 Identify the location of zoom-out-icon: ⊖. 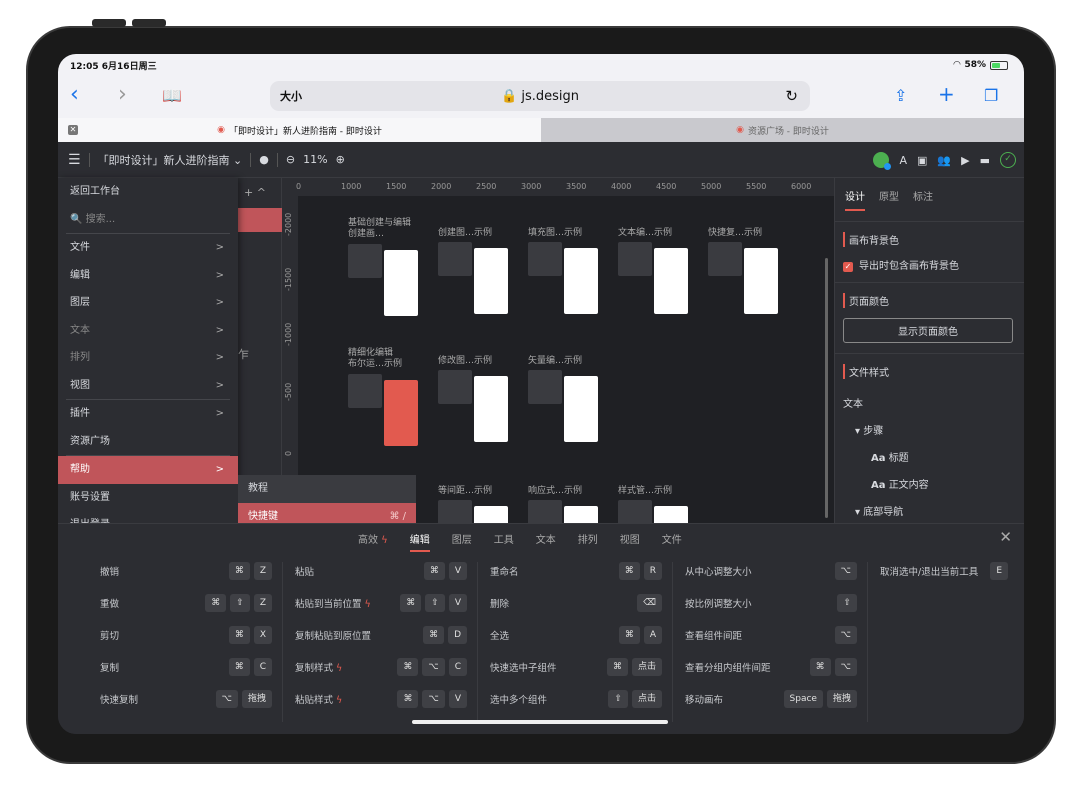
(290, 159).